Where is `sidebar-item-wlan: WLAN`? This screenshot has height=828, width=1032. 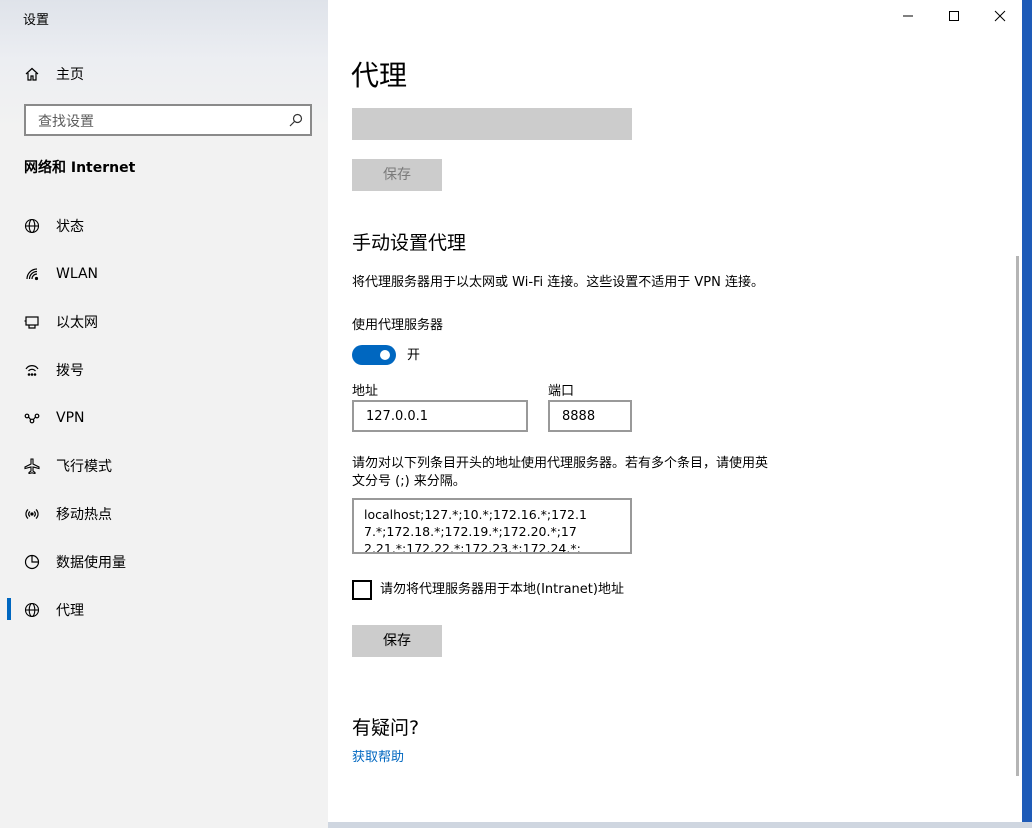
sidebar-item-wlan: WLAN is located at coordinates (164, 274).